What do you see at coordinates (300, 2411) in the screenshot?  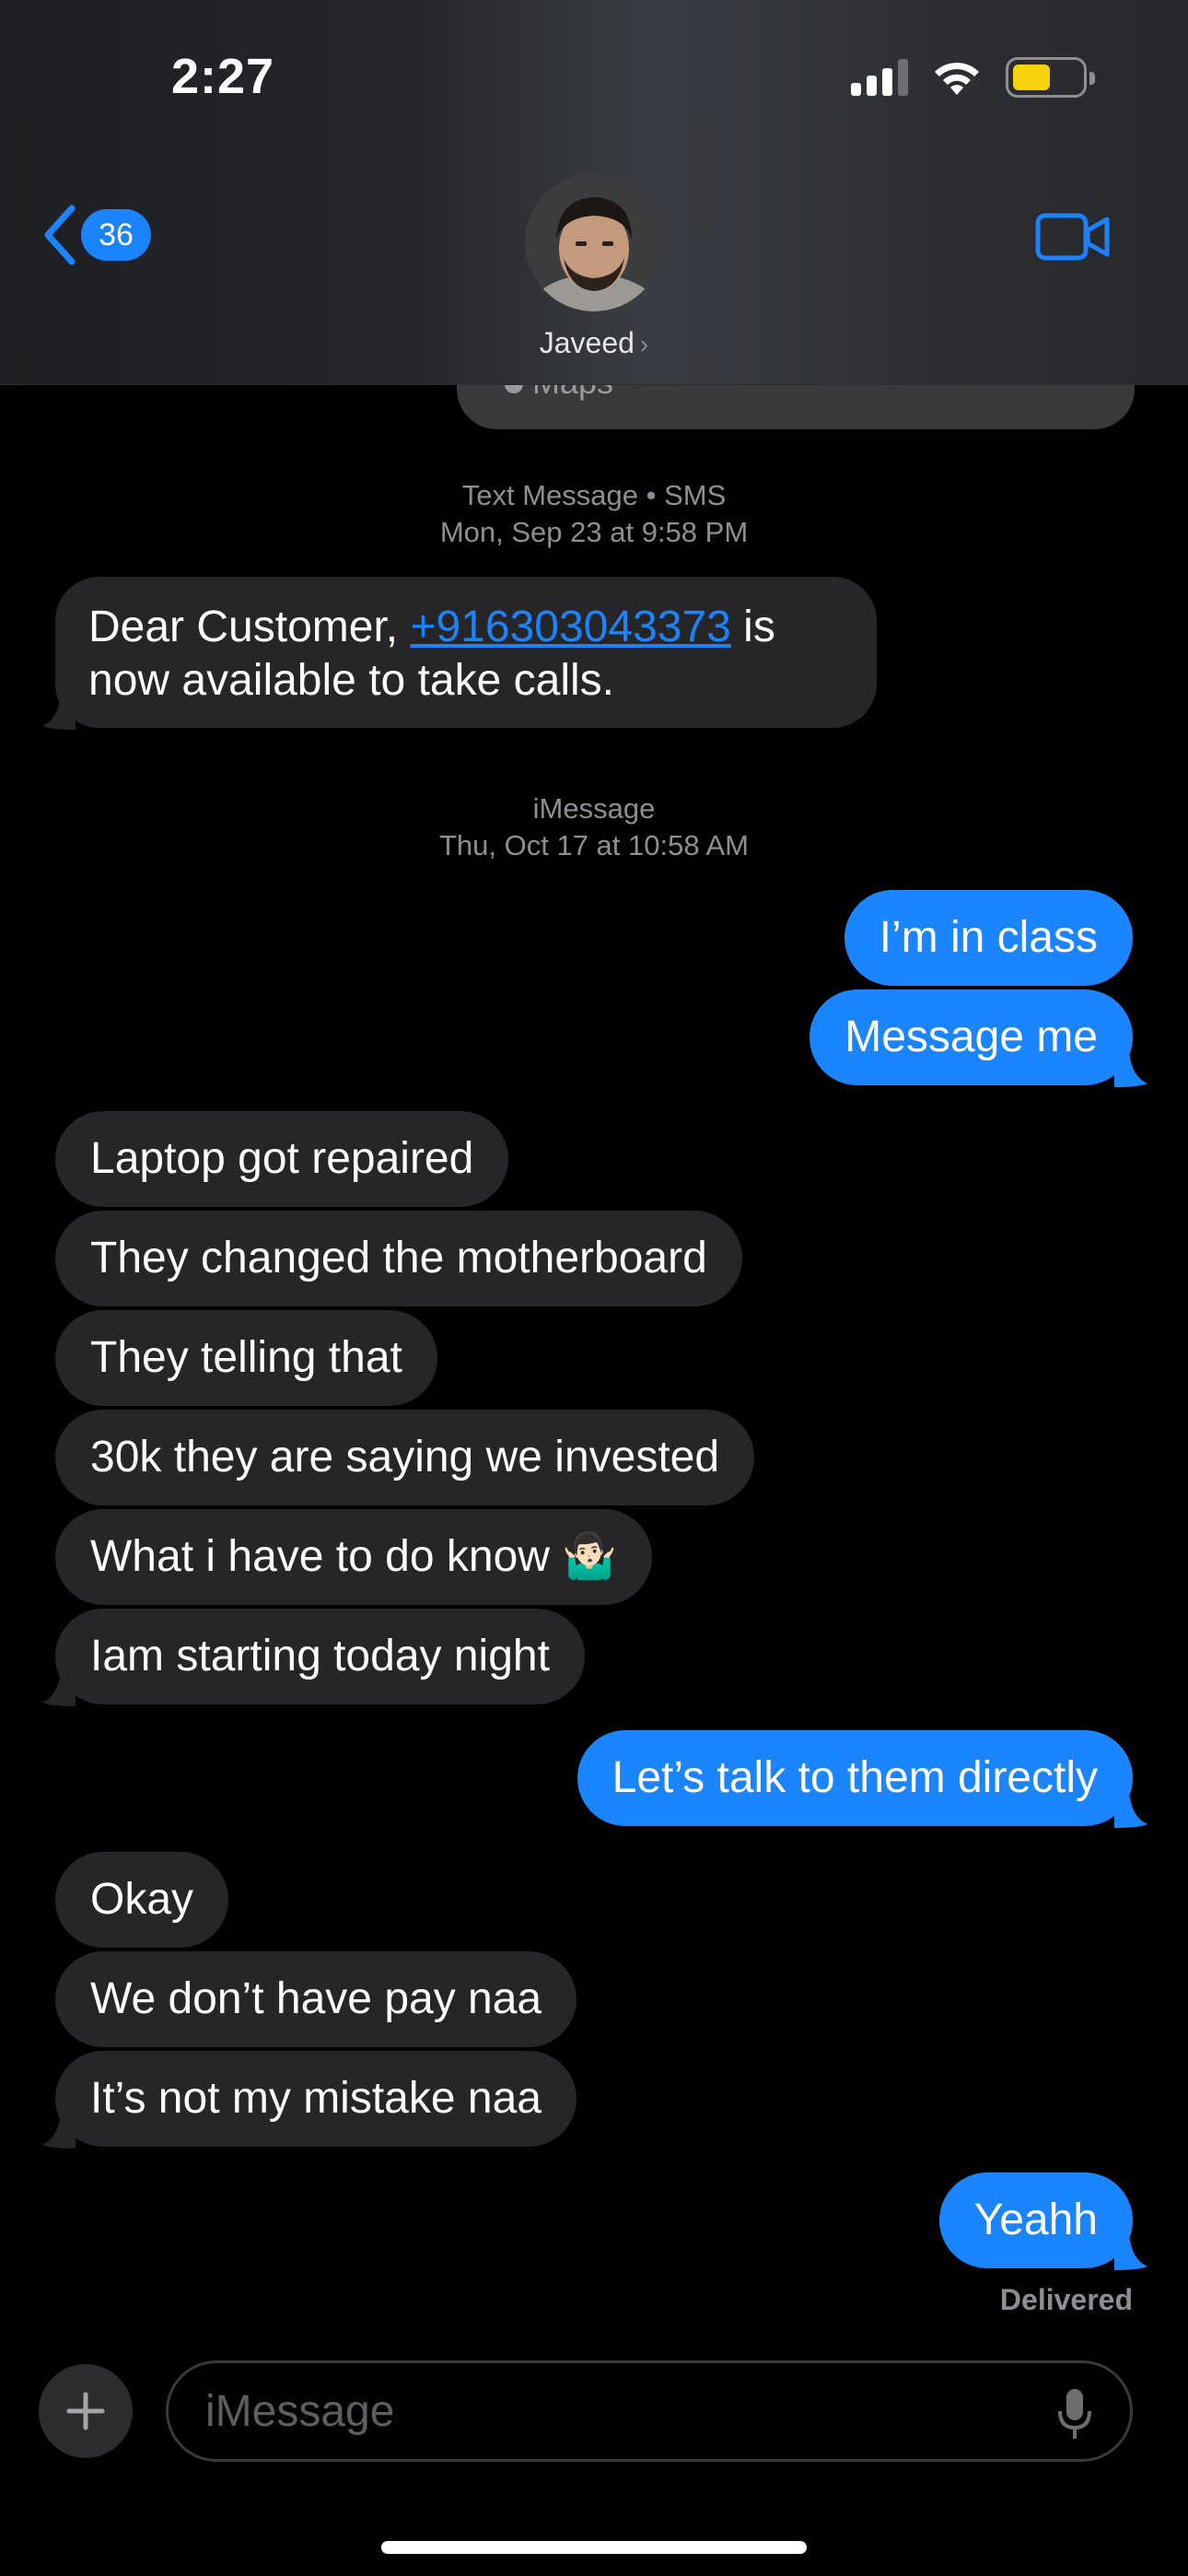 I see `message-input-placeholder: iMessage` at bounding box center [300, 2411].